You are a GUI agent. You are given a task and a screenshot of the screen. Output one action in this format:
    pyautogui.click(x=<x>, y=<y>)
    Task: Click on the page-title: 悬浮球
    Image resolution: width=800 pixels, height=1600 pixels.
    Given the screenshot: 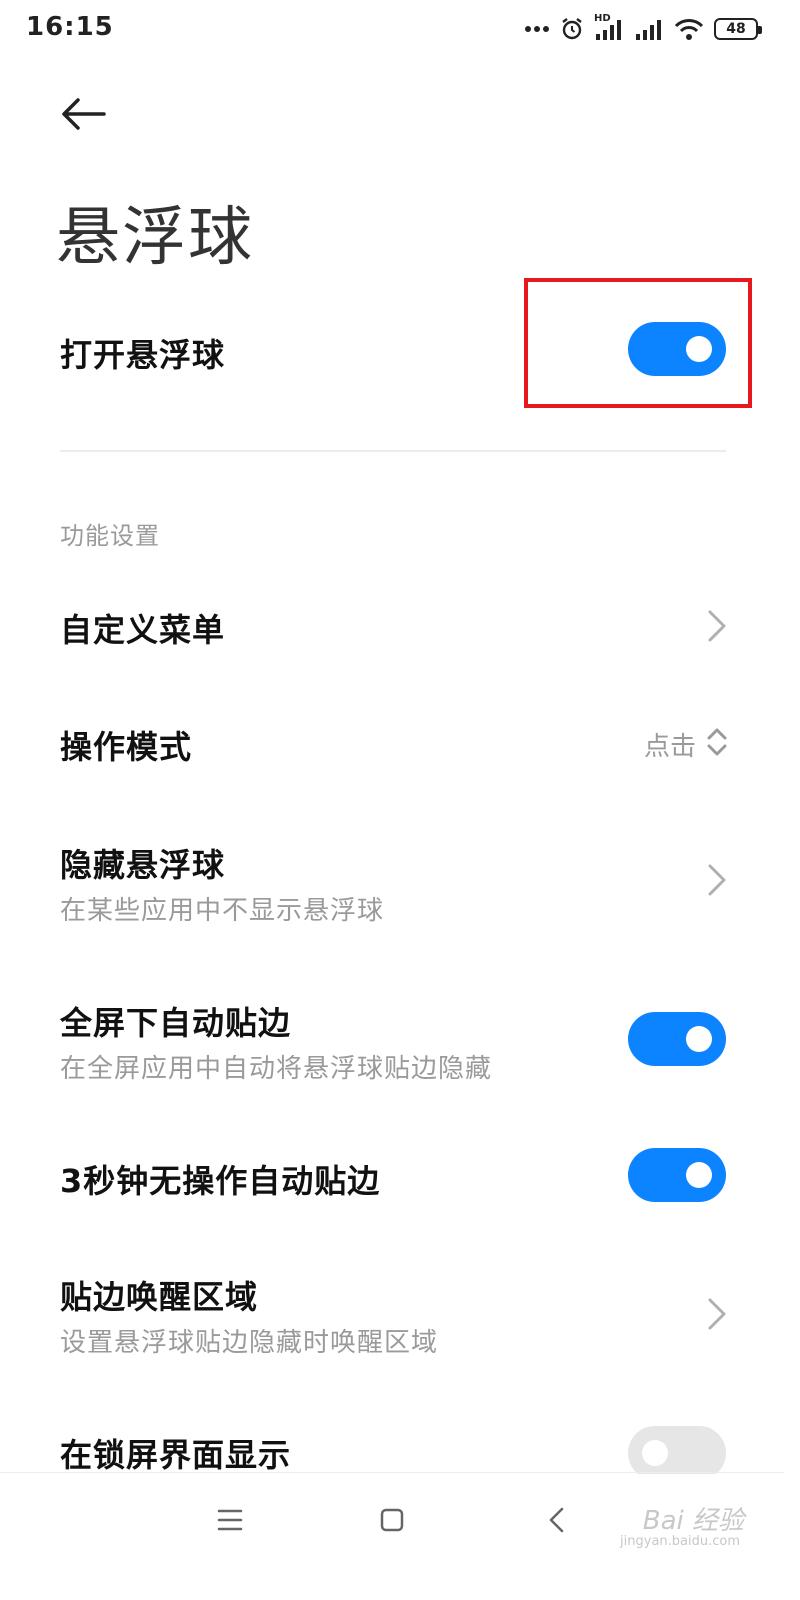 What is the action you would take?
    pyautogui.click(x=155, y=238)
    